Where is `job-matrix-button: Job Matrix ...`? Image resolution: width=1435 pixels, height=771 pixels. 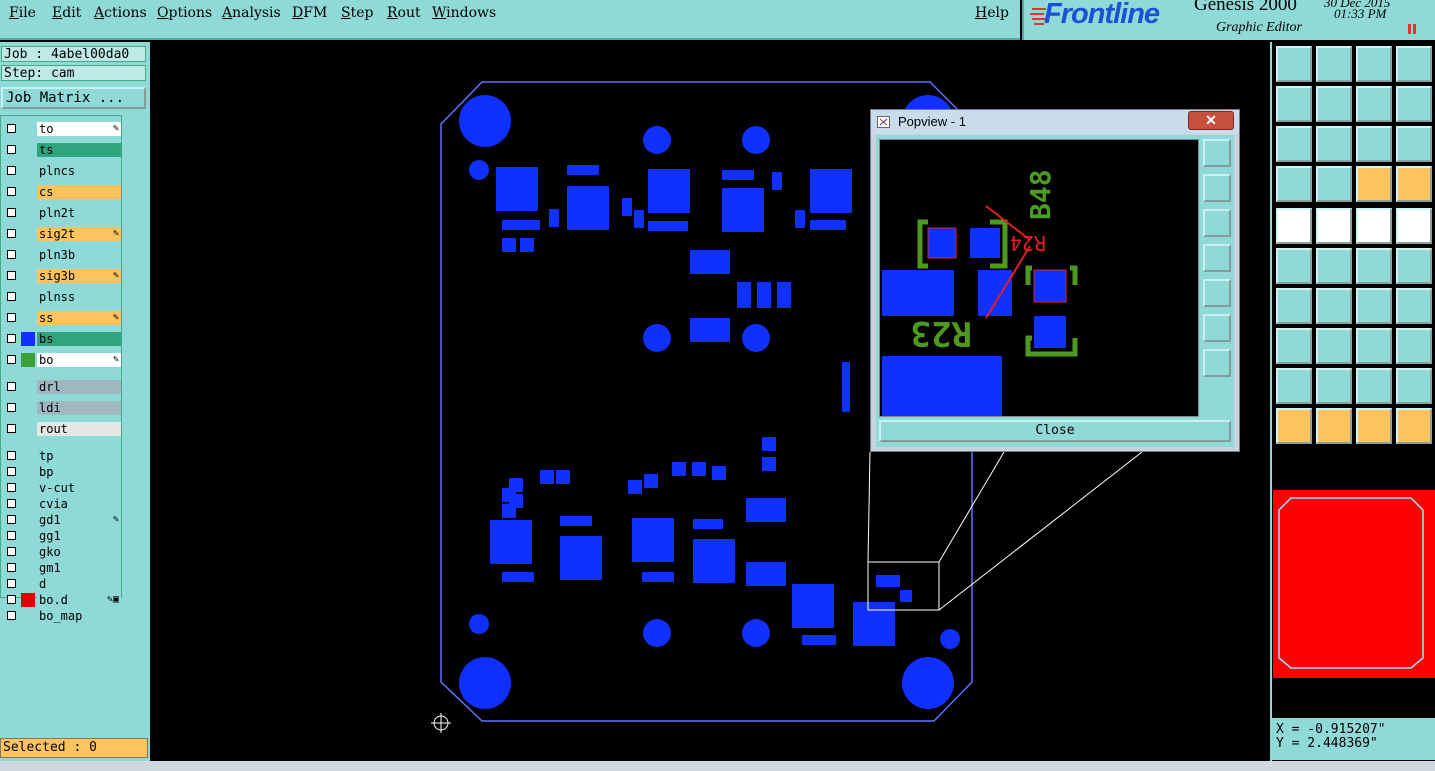
job-matrix-button: Job Matrix ... is located at coordinates (73, 98).